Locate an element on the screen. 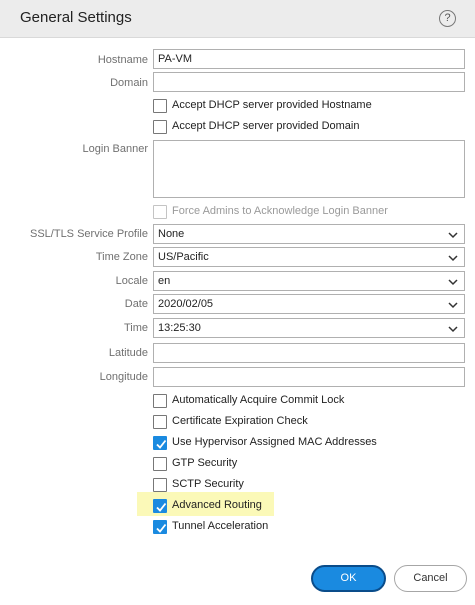  cert-check-checkbox is located at coordinates (160, 422).